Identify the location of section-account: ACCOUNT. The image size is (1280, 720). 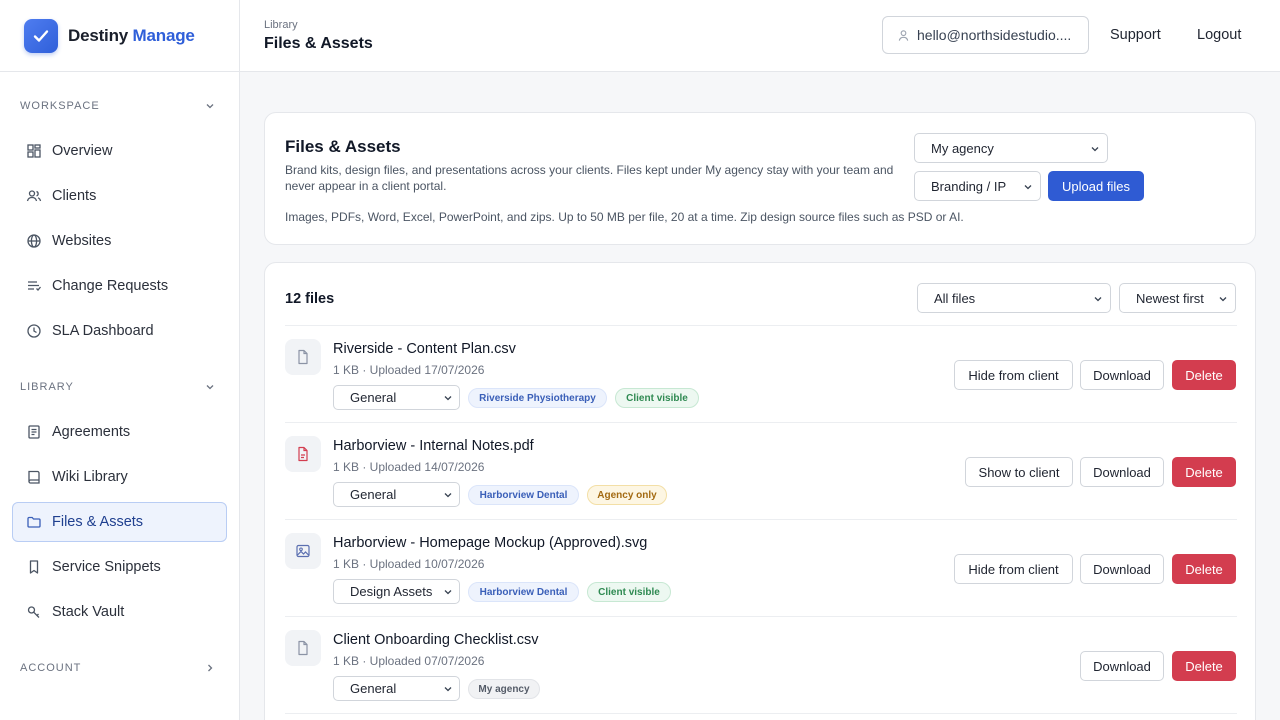
(119, 668).